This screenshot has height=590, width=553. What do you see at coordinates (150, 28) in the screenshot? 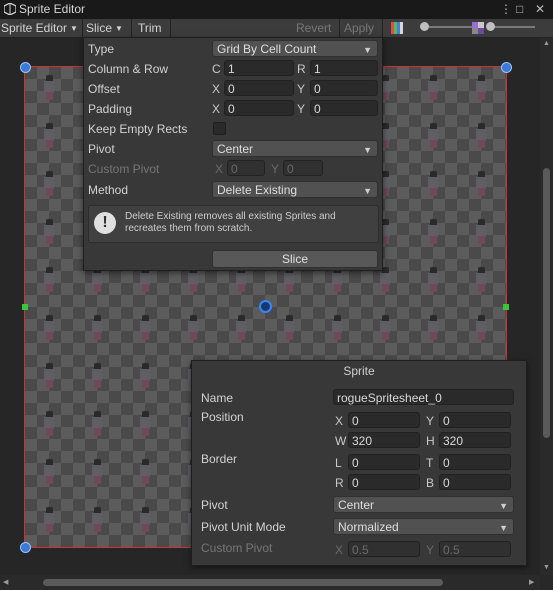
I see `trim-button: Trim` at bounding box center [150, 28].